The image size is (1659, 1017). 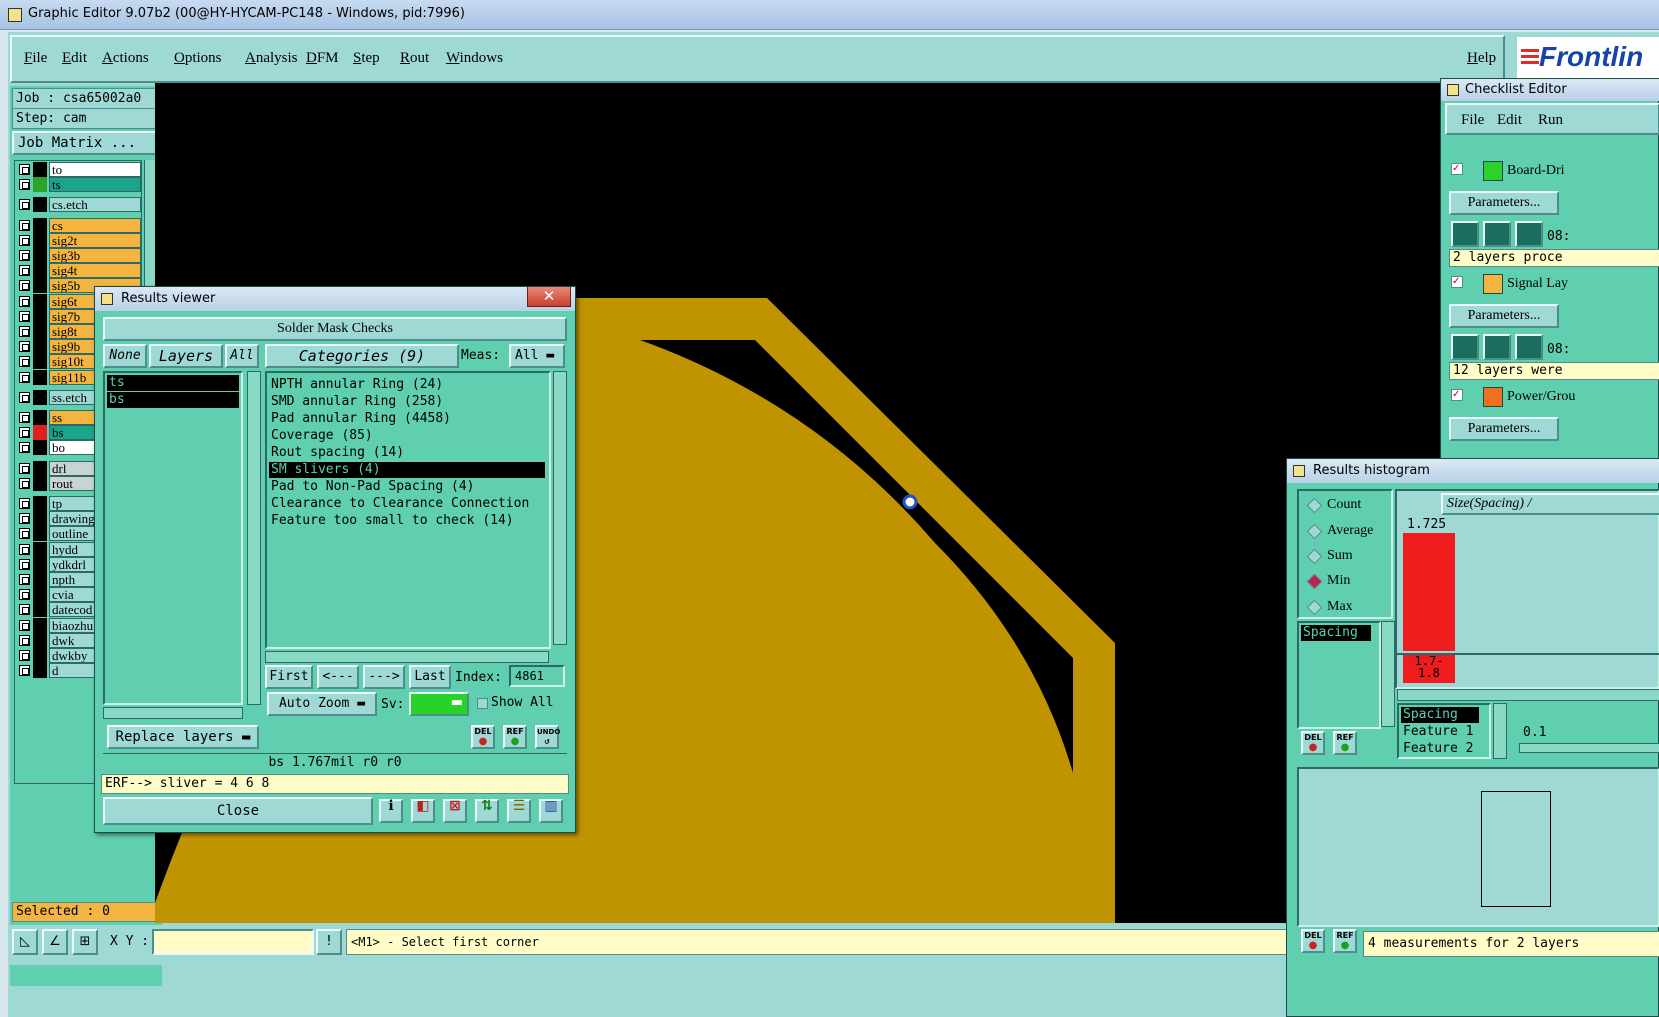 What do you see at coordinates (1537, 284) in the screenshot?
I see `check-name: Signal Lay` at bounding box center [1537, 284].